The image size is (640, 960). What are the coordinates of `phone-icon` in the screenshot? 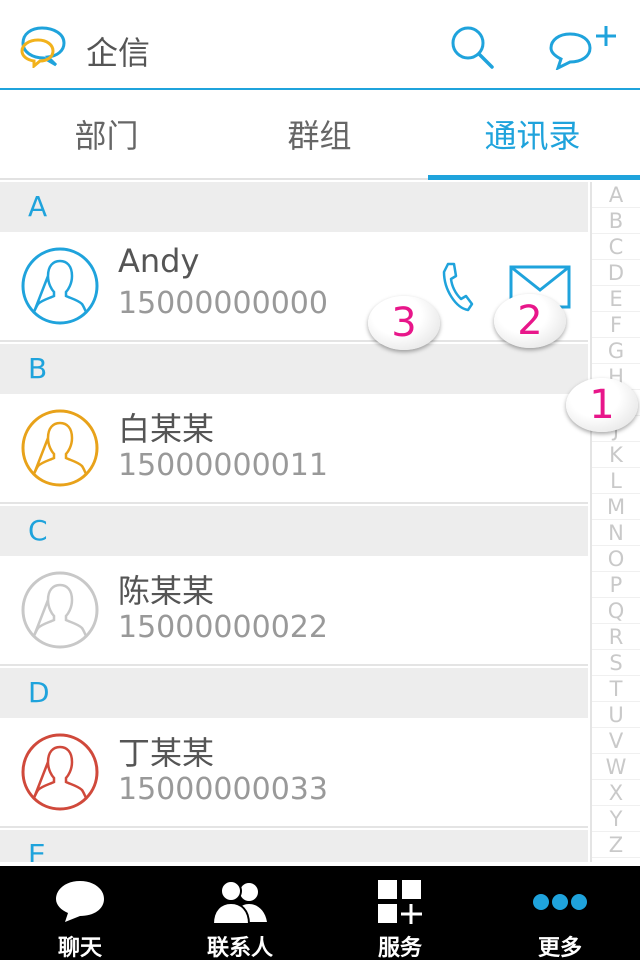 It's located at (456, 288).